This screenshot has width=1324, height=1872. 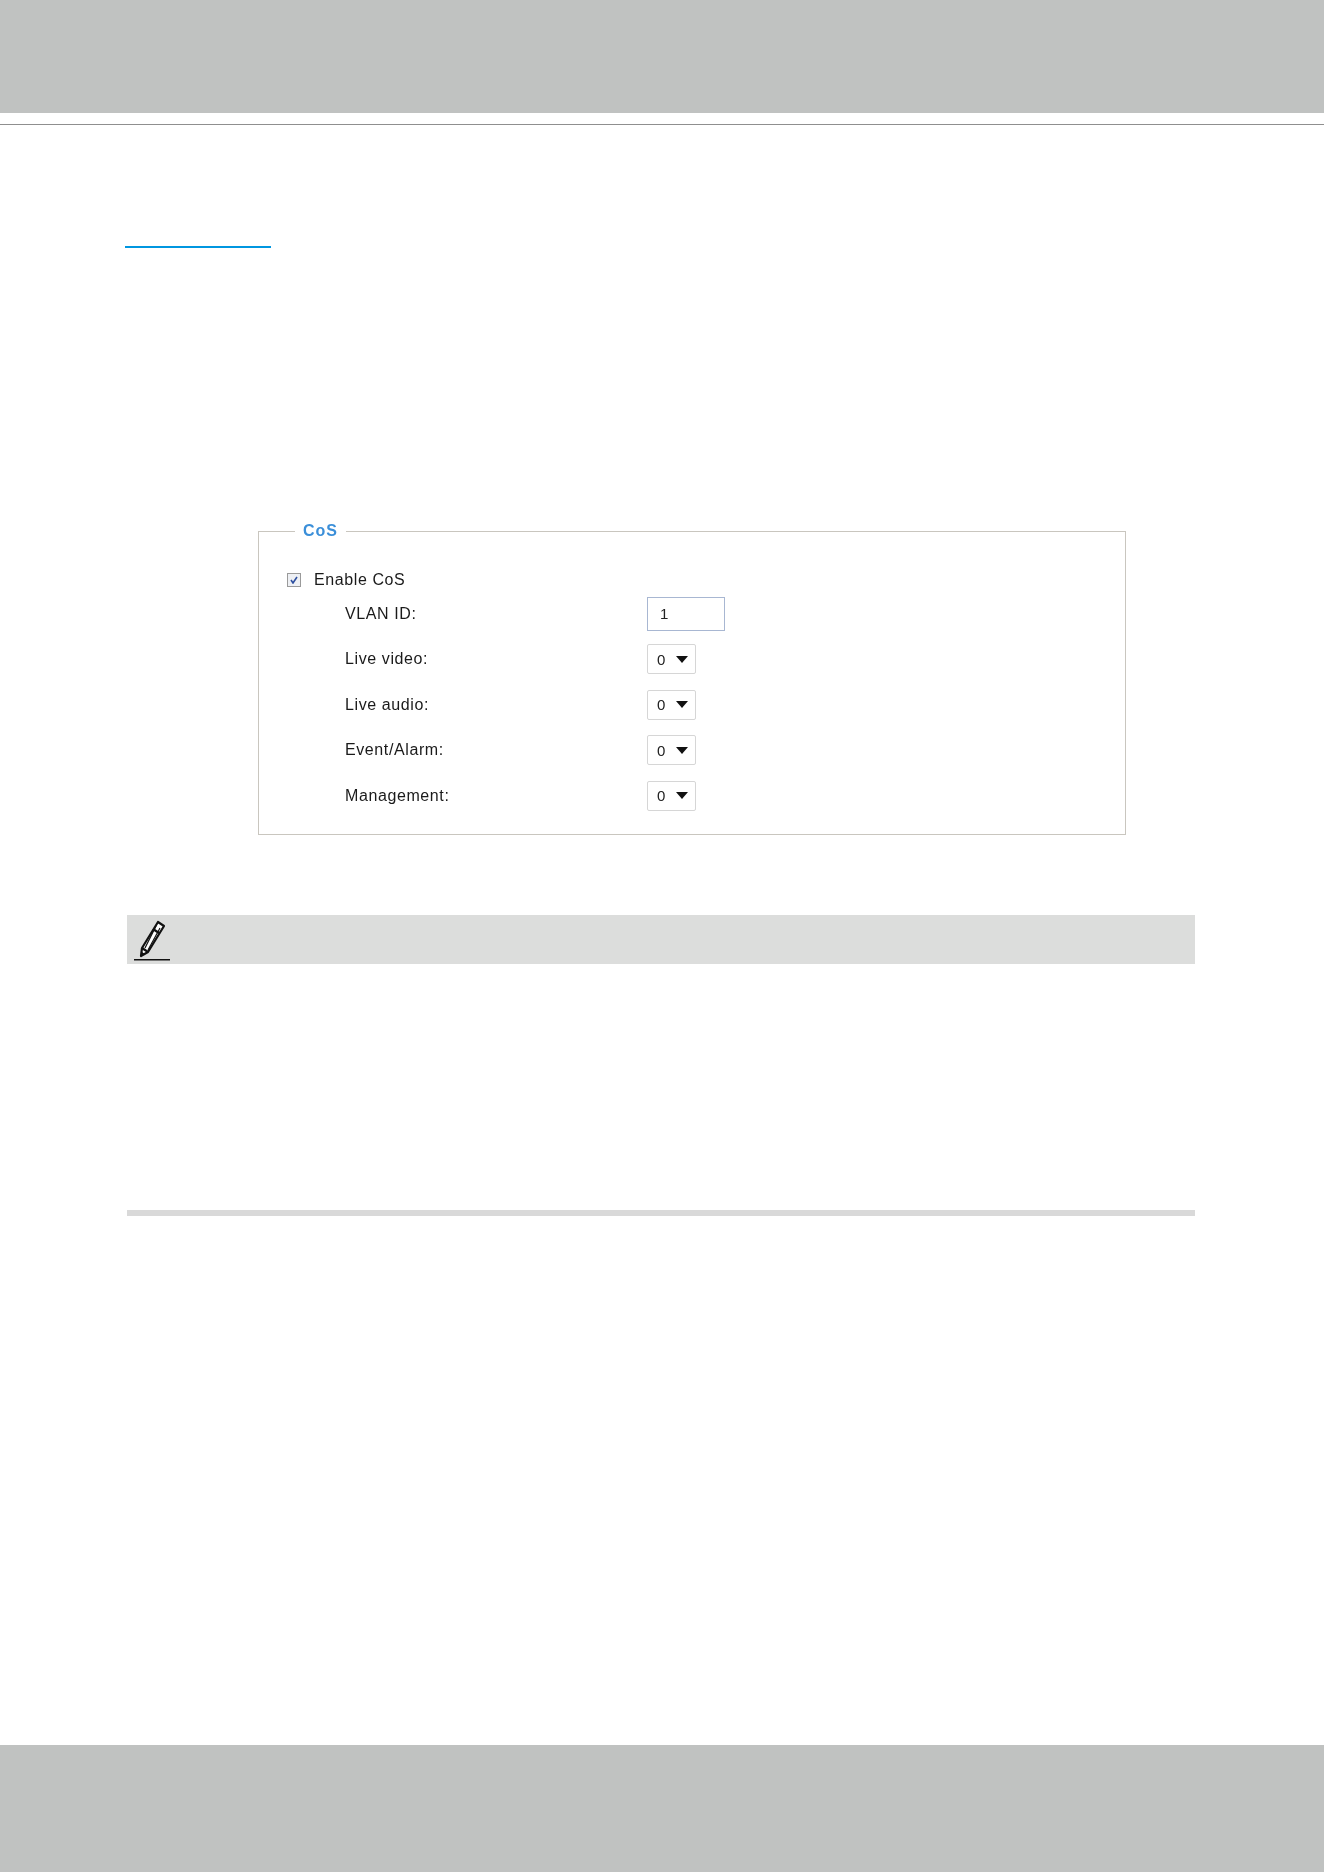 I want to click on field-label: Live video:, so click(x=387, y=659).